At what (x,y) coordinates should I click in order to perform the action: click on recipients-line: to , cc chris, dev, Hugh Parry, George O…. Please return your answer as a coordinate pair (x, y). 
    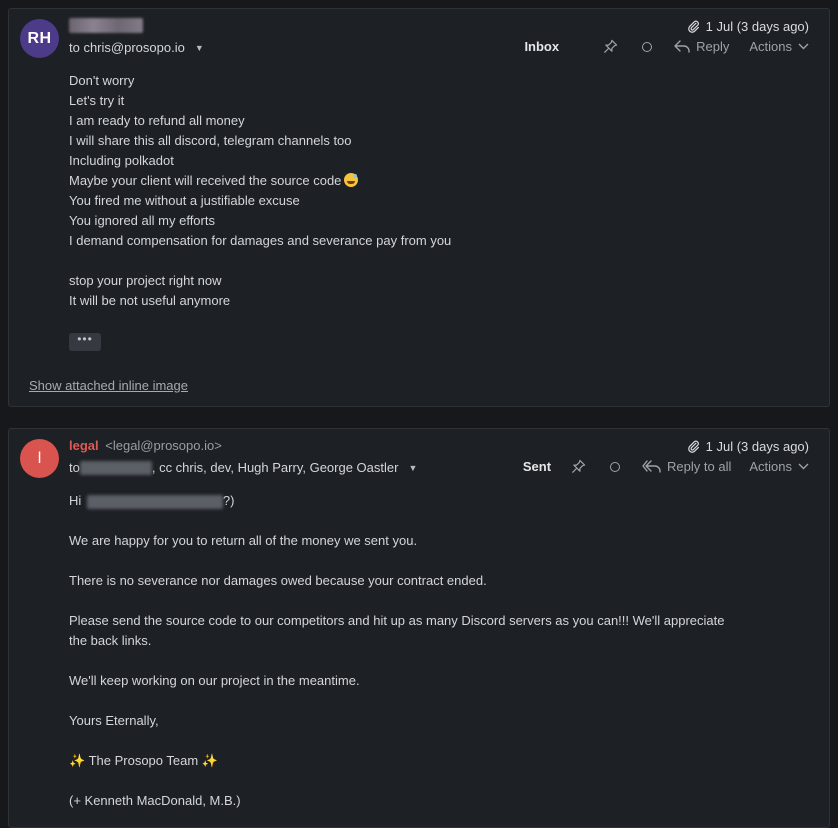
    Looking at the image, I should click on (243, 467).